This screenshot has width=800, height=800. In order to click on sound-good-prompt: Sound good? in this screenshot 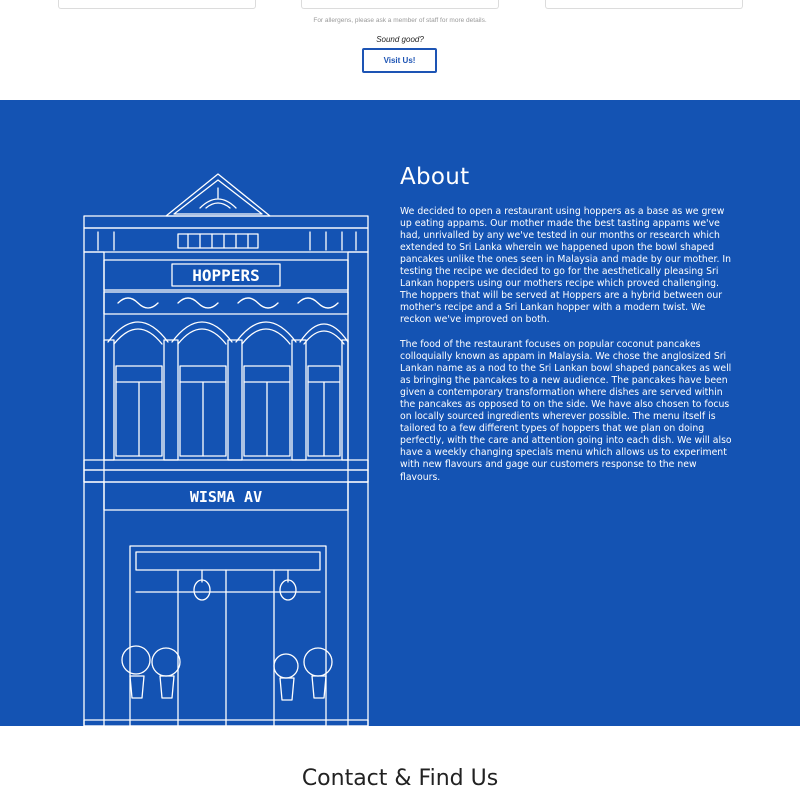, I will do `click(400, 39)`.